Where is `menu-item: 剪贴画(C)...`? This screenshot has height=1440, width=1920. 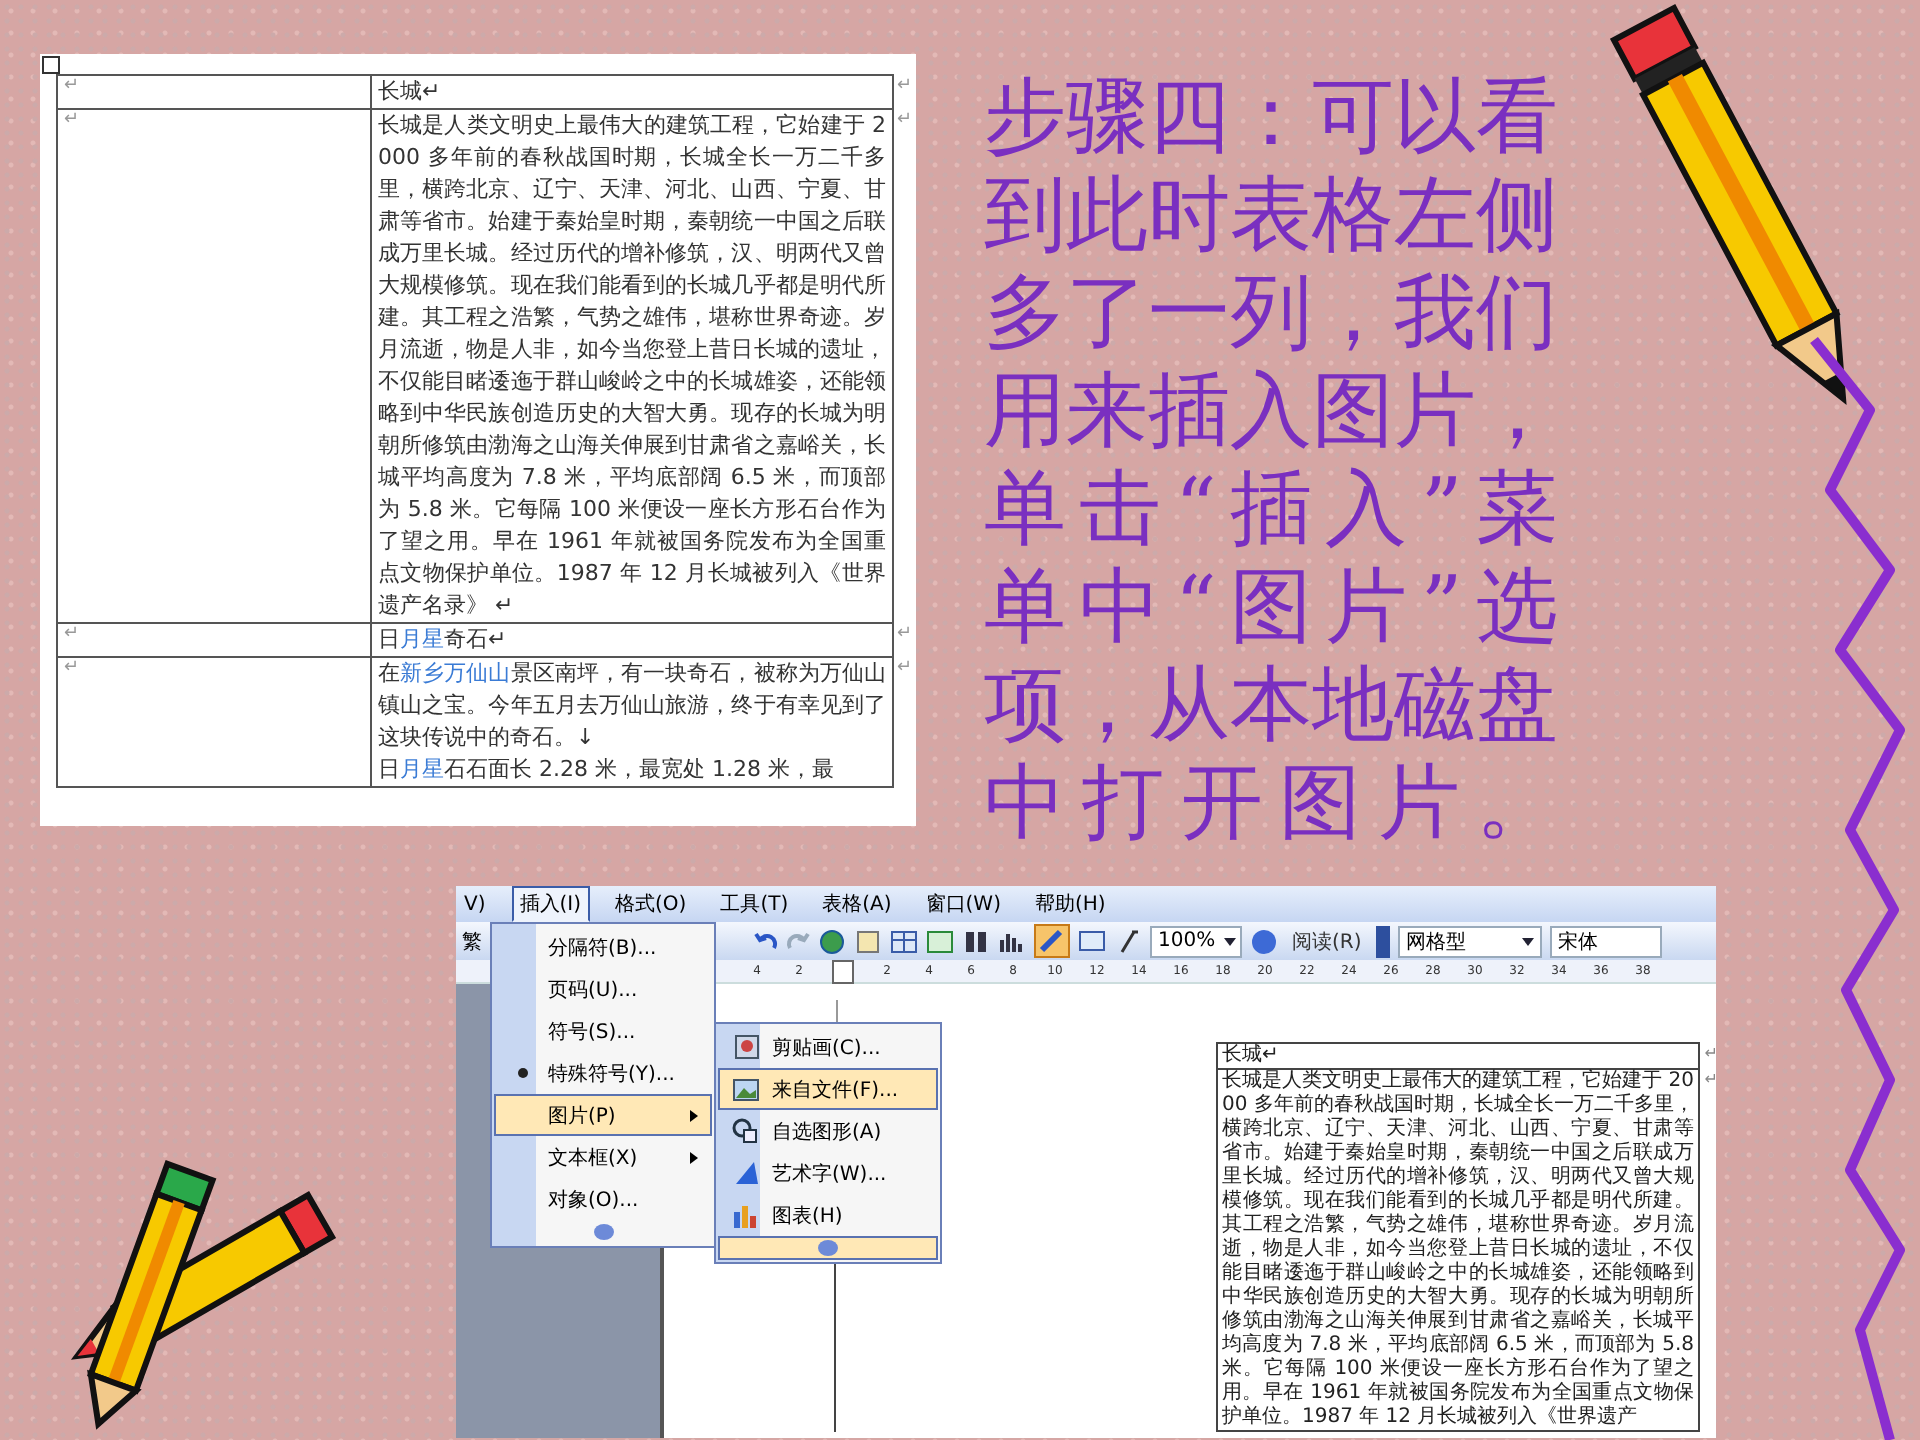
menu-item: 剪贴画(C)... is located at coordinates (828, 1047).